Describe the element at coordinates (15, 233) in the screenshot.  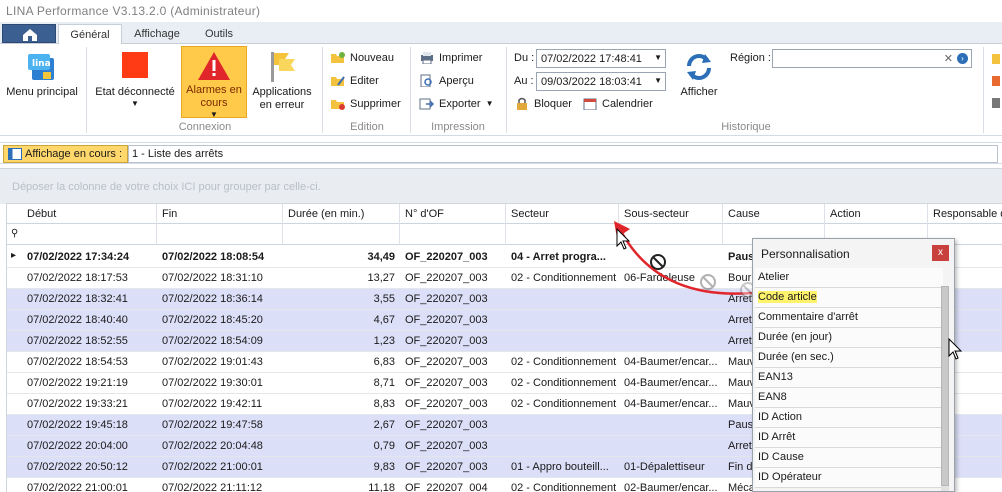
I see `filter-pin-icon: ⚲` at that location.